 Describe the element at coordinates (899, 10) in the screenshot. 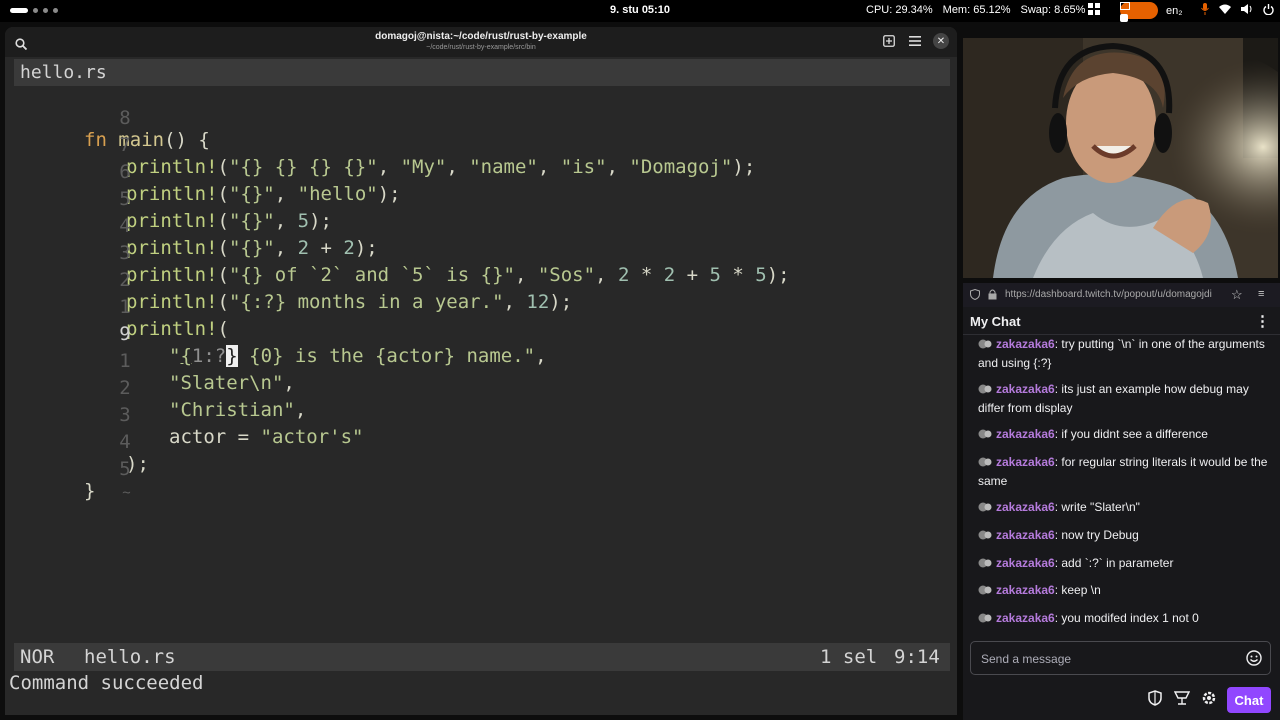

I see `cpu-usage: CPU: 29.34%` at that location.